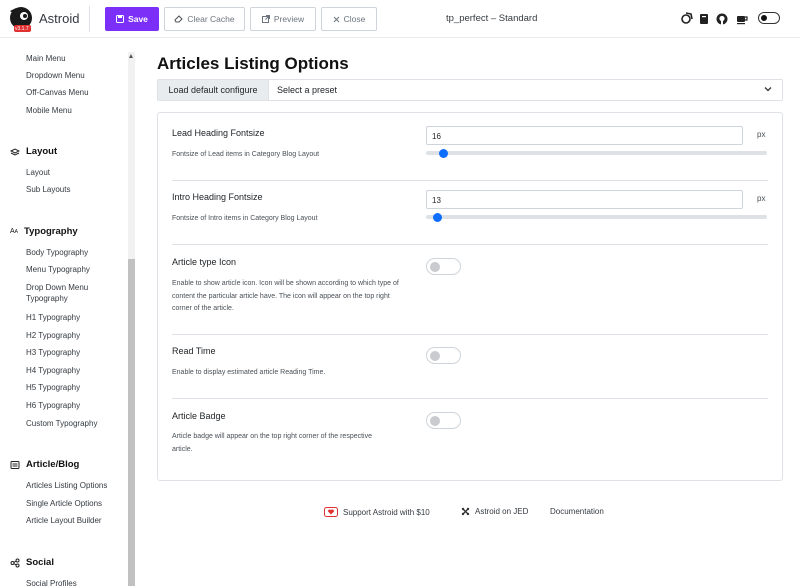 The width and height of the screenshot is (800, 586). What do you see at coordinates (444, 153) in the screenshot?
I see `lead-heading-slider-thumb` at bounding box center [444, 153].